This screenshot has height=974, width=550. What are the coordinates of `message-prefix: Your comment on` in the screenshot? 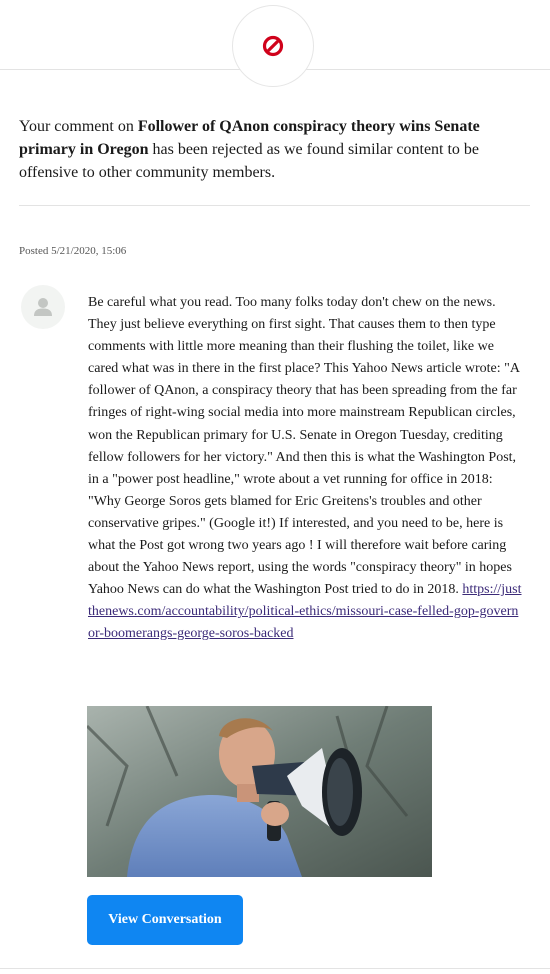 It's located at (78, 126).